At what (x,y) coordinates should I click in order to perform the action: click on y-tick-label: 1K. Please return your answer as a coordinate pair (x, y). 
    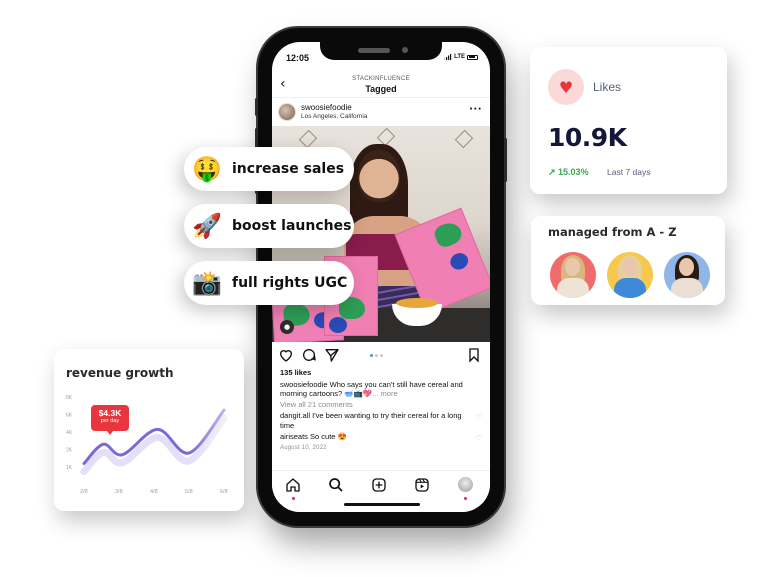
    Looking at the image, I should click on (69, 468).